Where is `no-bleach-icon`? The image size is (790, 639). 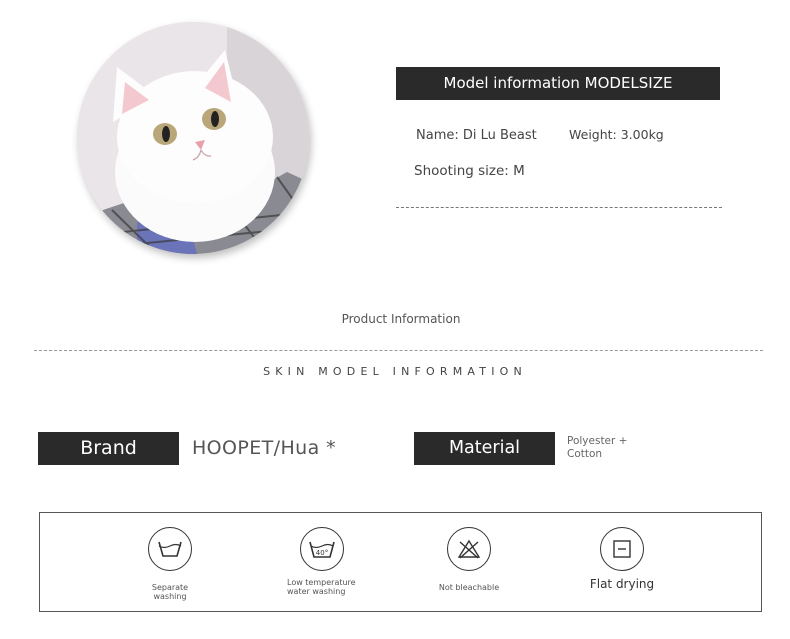 no-bleach-icon is located at coordinates (469, 549).